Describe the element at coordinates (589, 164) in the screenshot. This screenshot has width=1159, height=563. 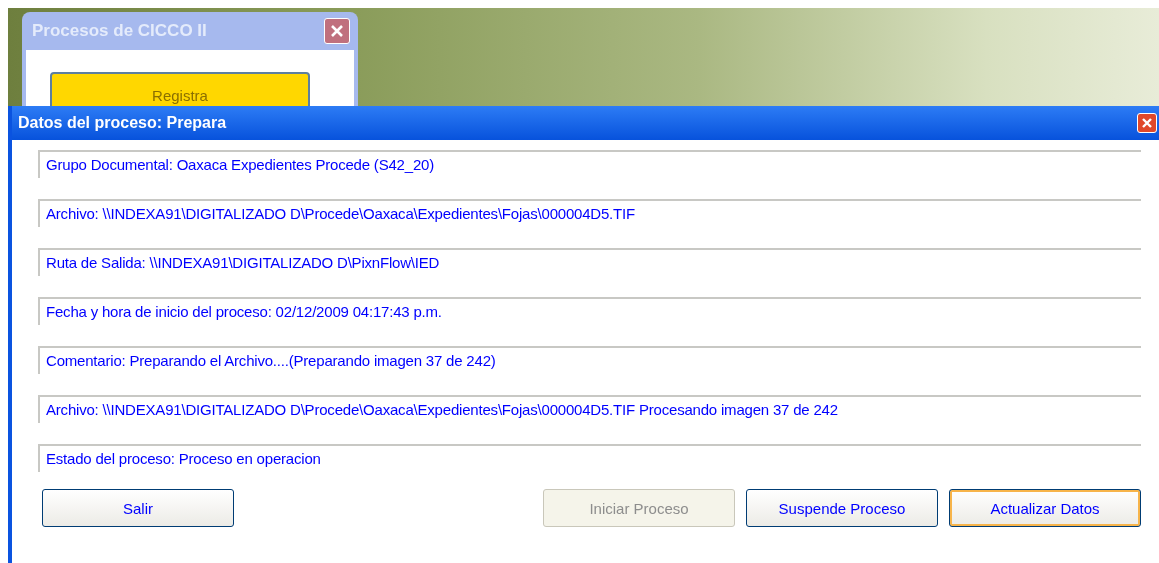
I see `info-field: Grupo Documental: Oaxaca Expedientes Procede (S42_20)` at that location.